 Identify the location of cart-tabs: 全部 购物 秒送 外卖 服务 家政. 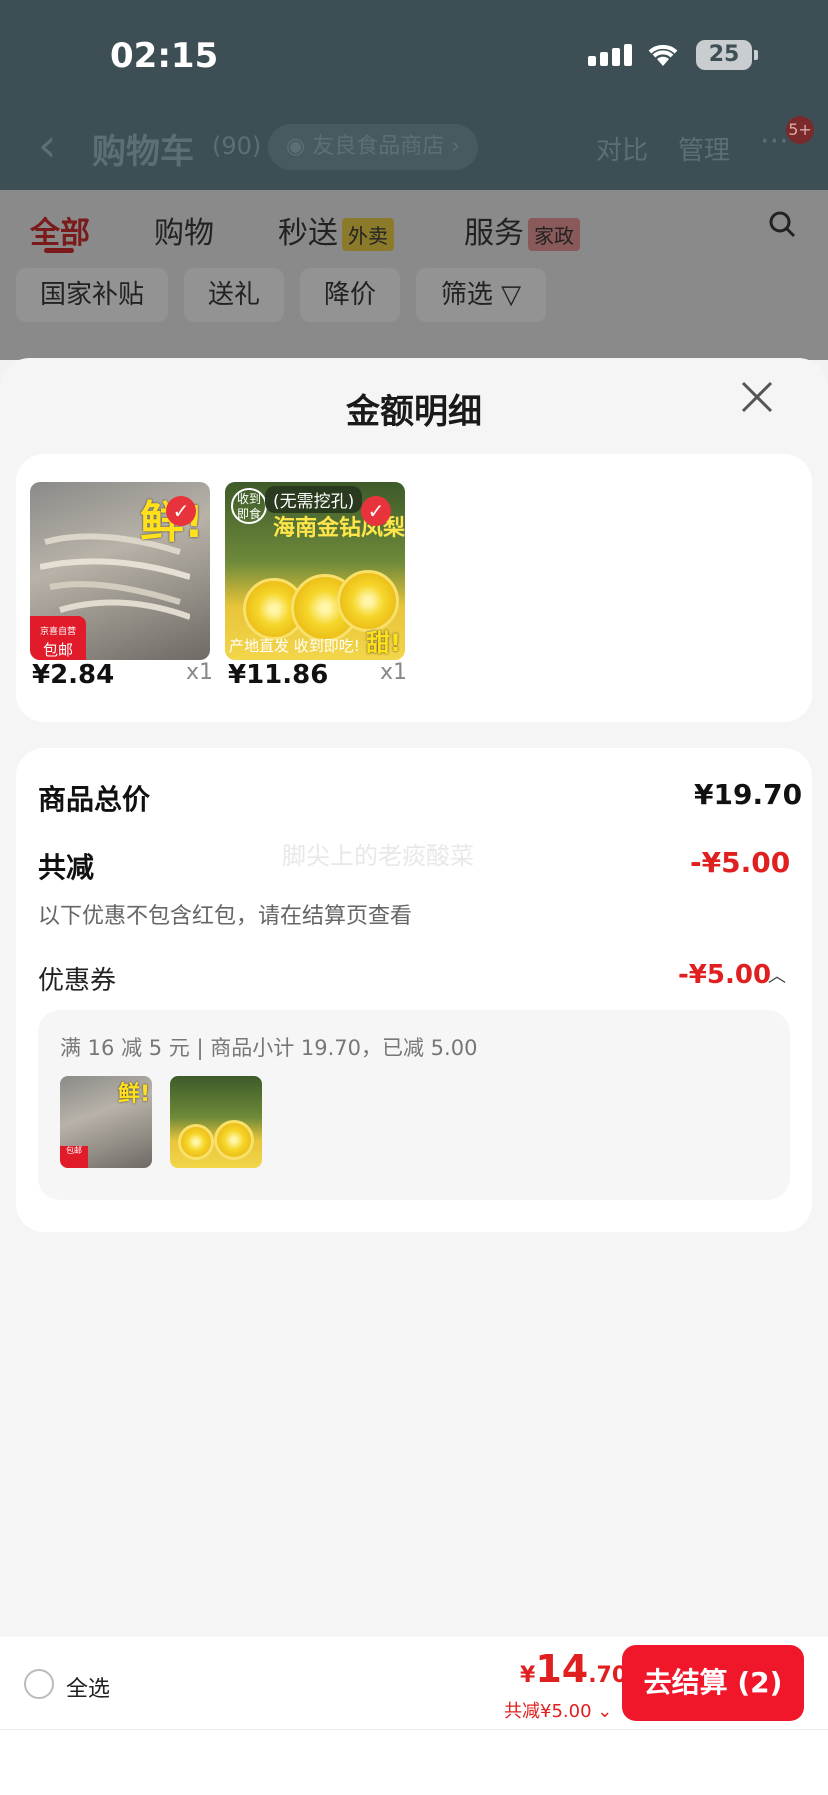
(414, 227).